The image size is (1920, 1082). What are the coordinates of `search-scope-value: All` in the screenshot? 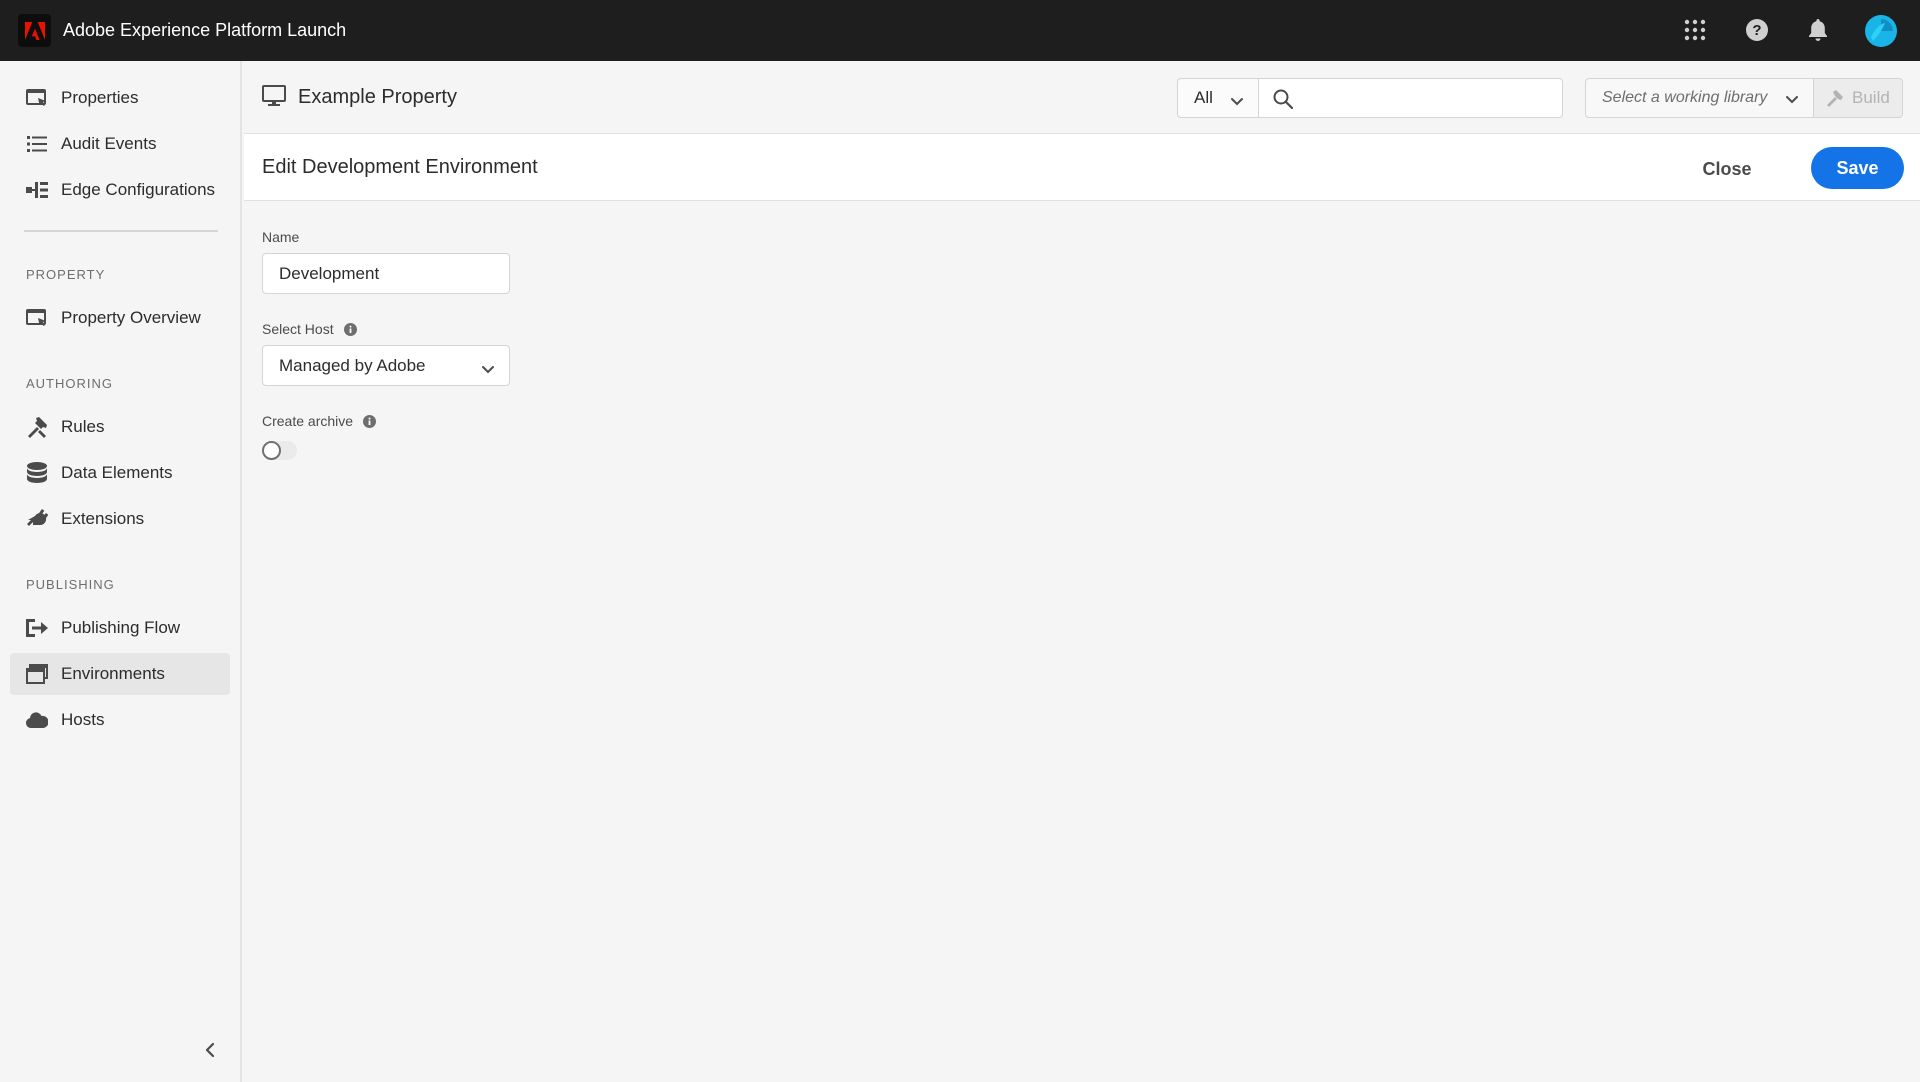 It's located at (1203, 97).